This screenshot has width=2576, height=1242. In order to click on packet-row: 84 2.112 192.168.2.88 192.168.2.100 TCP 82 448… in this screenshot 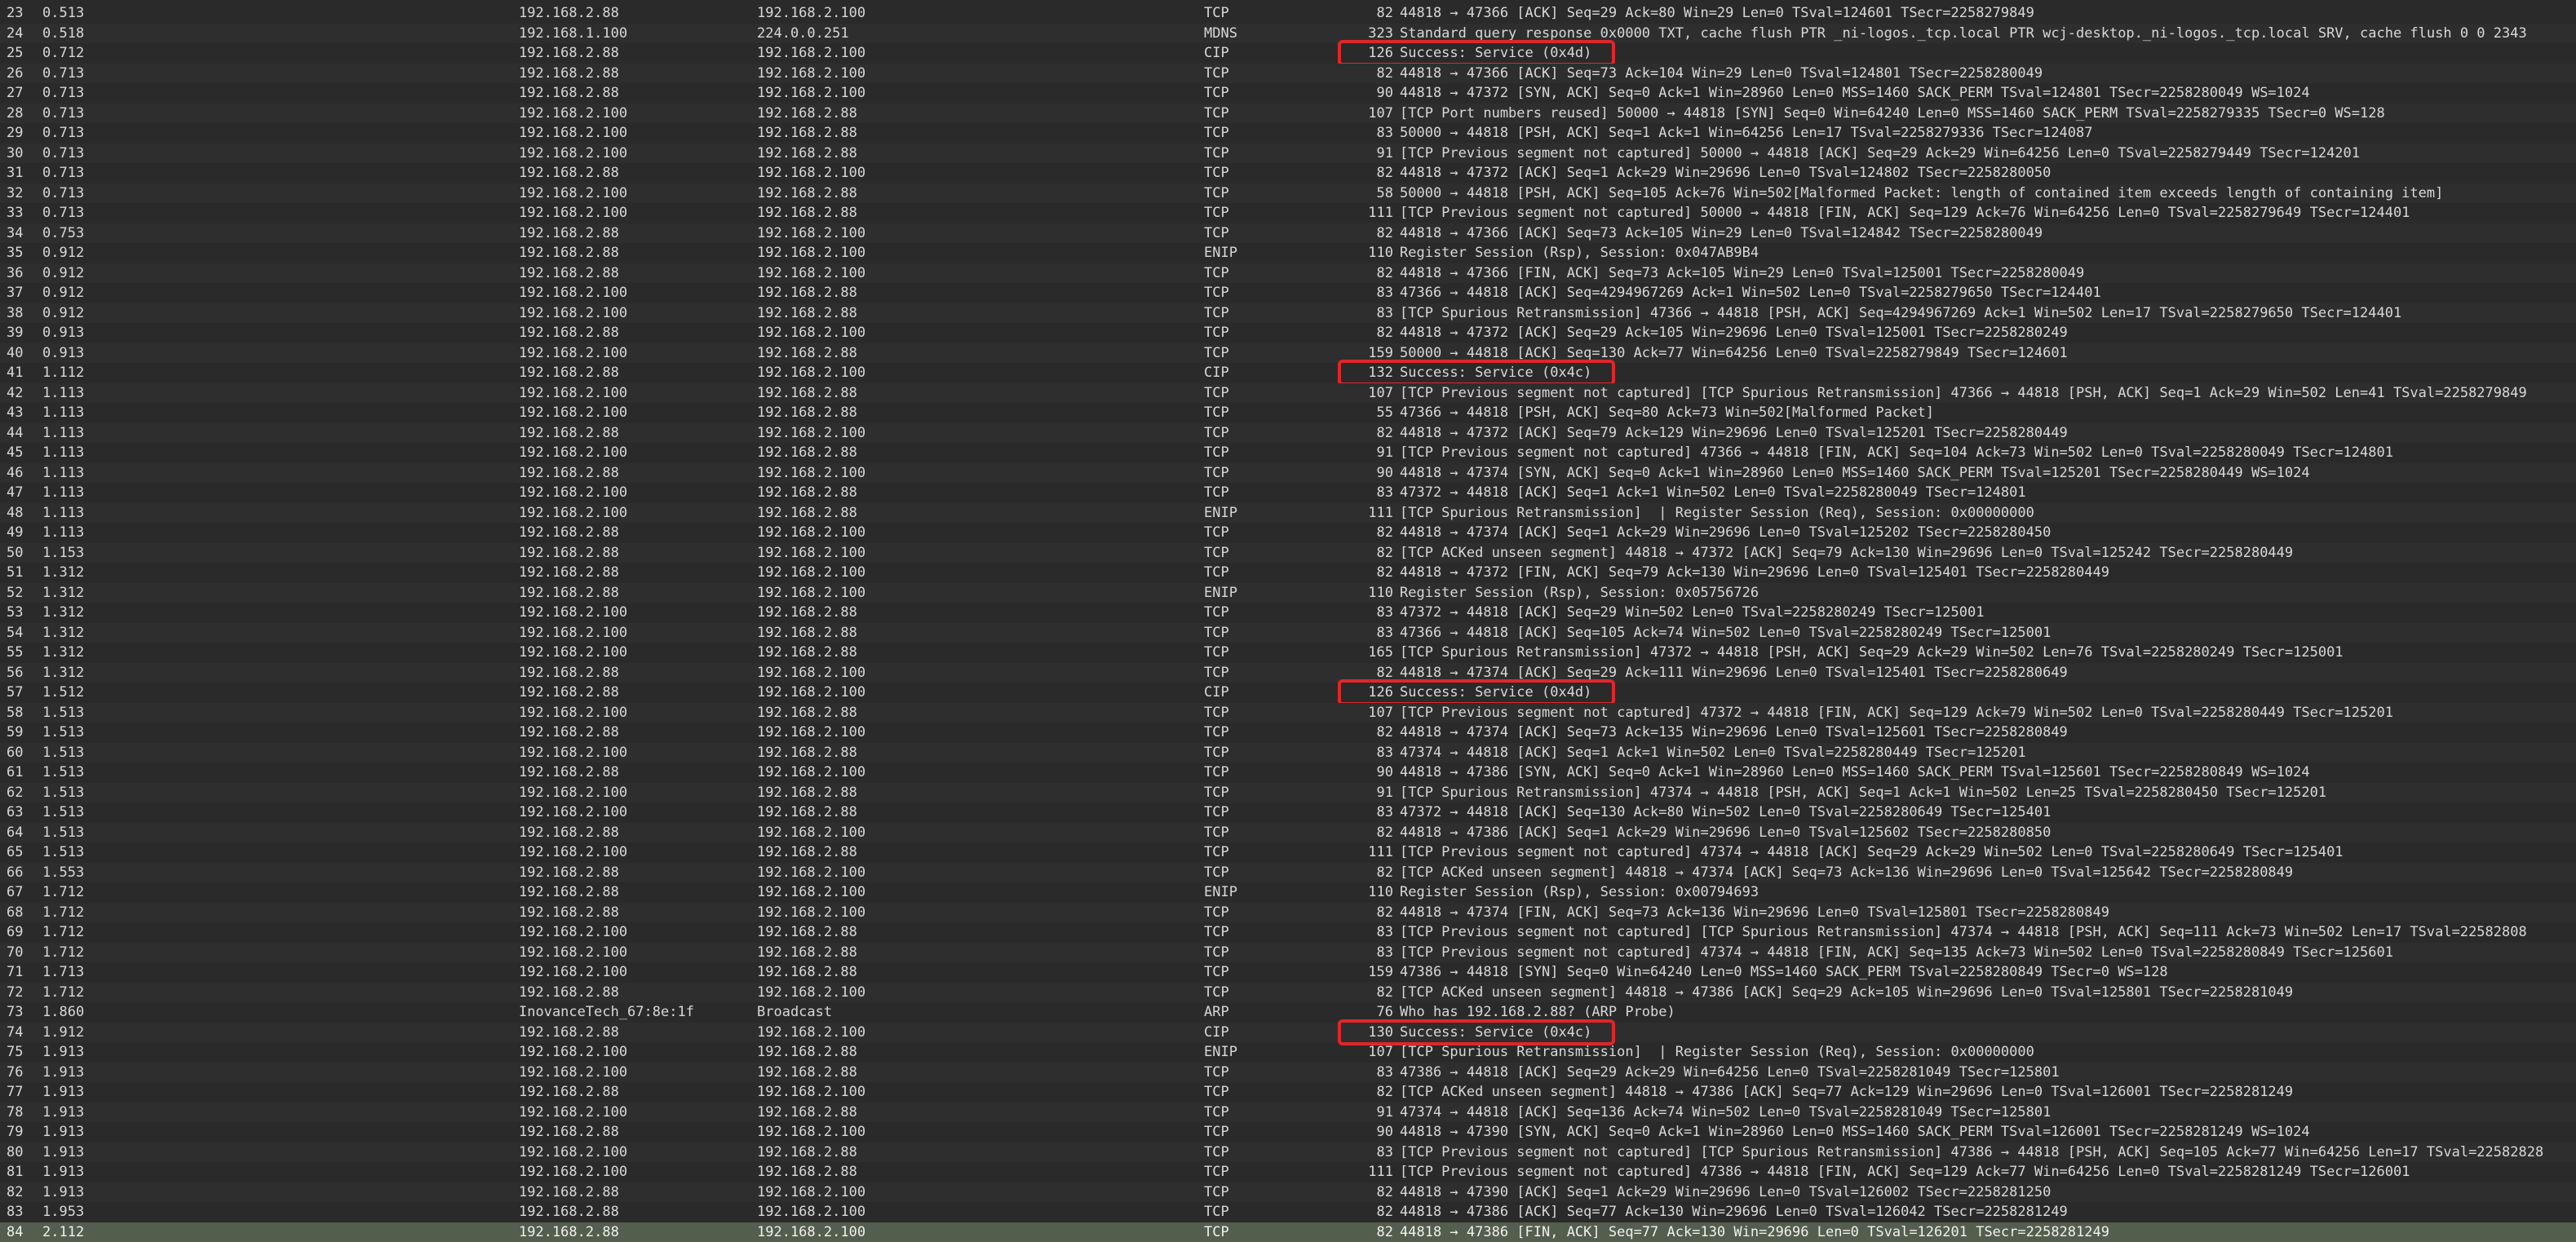, I will do `click(1288, 1232)`.